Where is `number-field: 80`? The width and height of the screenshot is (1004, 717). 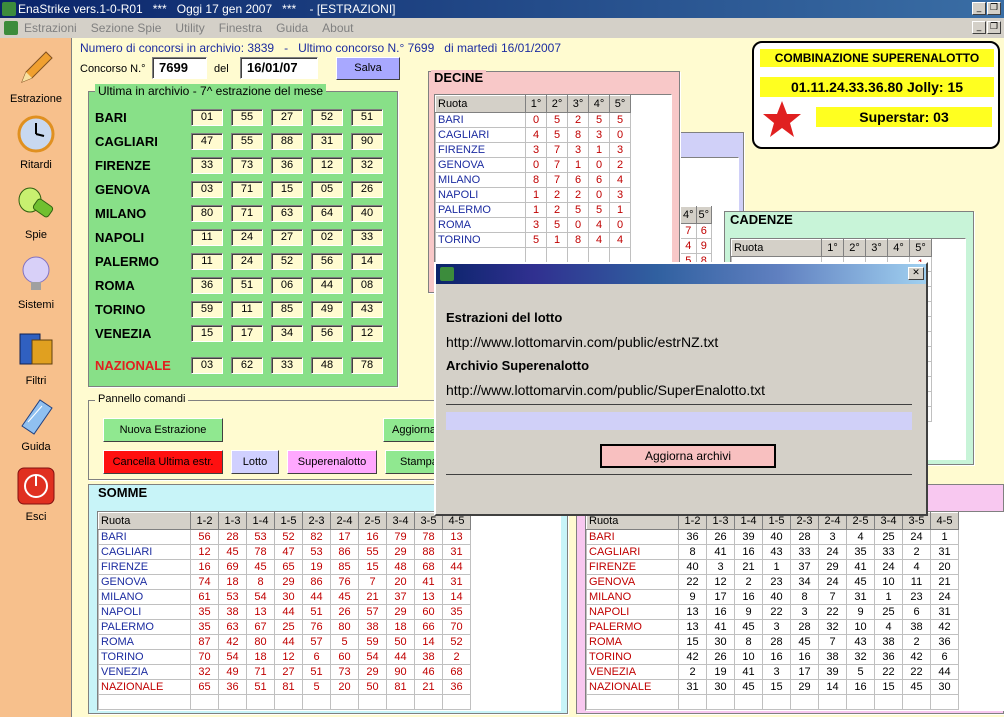 number-field: 80 is located at coordinates (207, 213).